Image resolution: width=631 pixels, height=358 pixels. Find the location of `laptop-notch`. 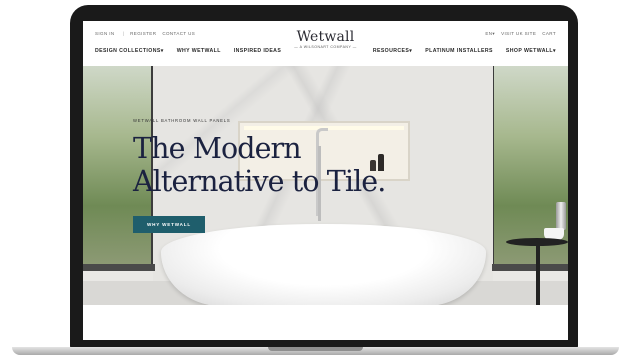

laptop-notch is located at coordinates (315, 349).